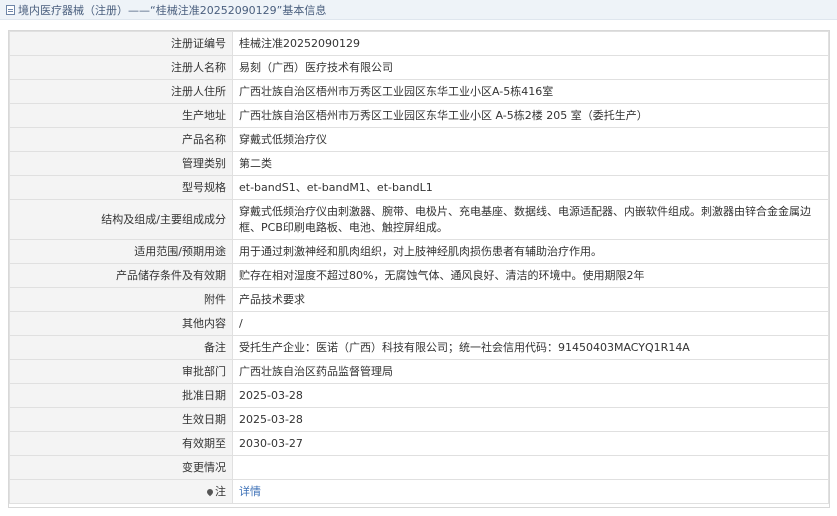 This screenshot has height=516, width=837. Describe the element at coordinates (172, 10) in the screenshot. I see `page-title: 境内医疗器械（注册）——“桂械注准20252090129”基本信息` at that location.